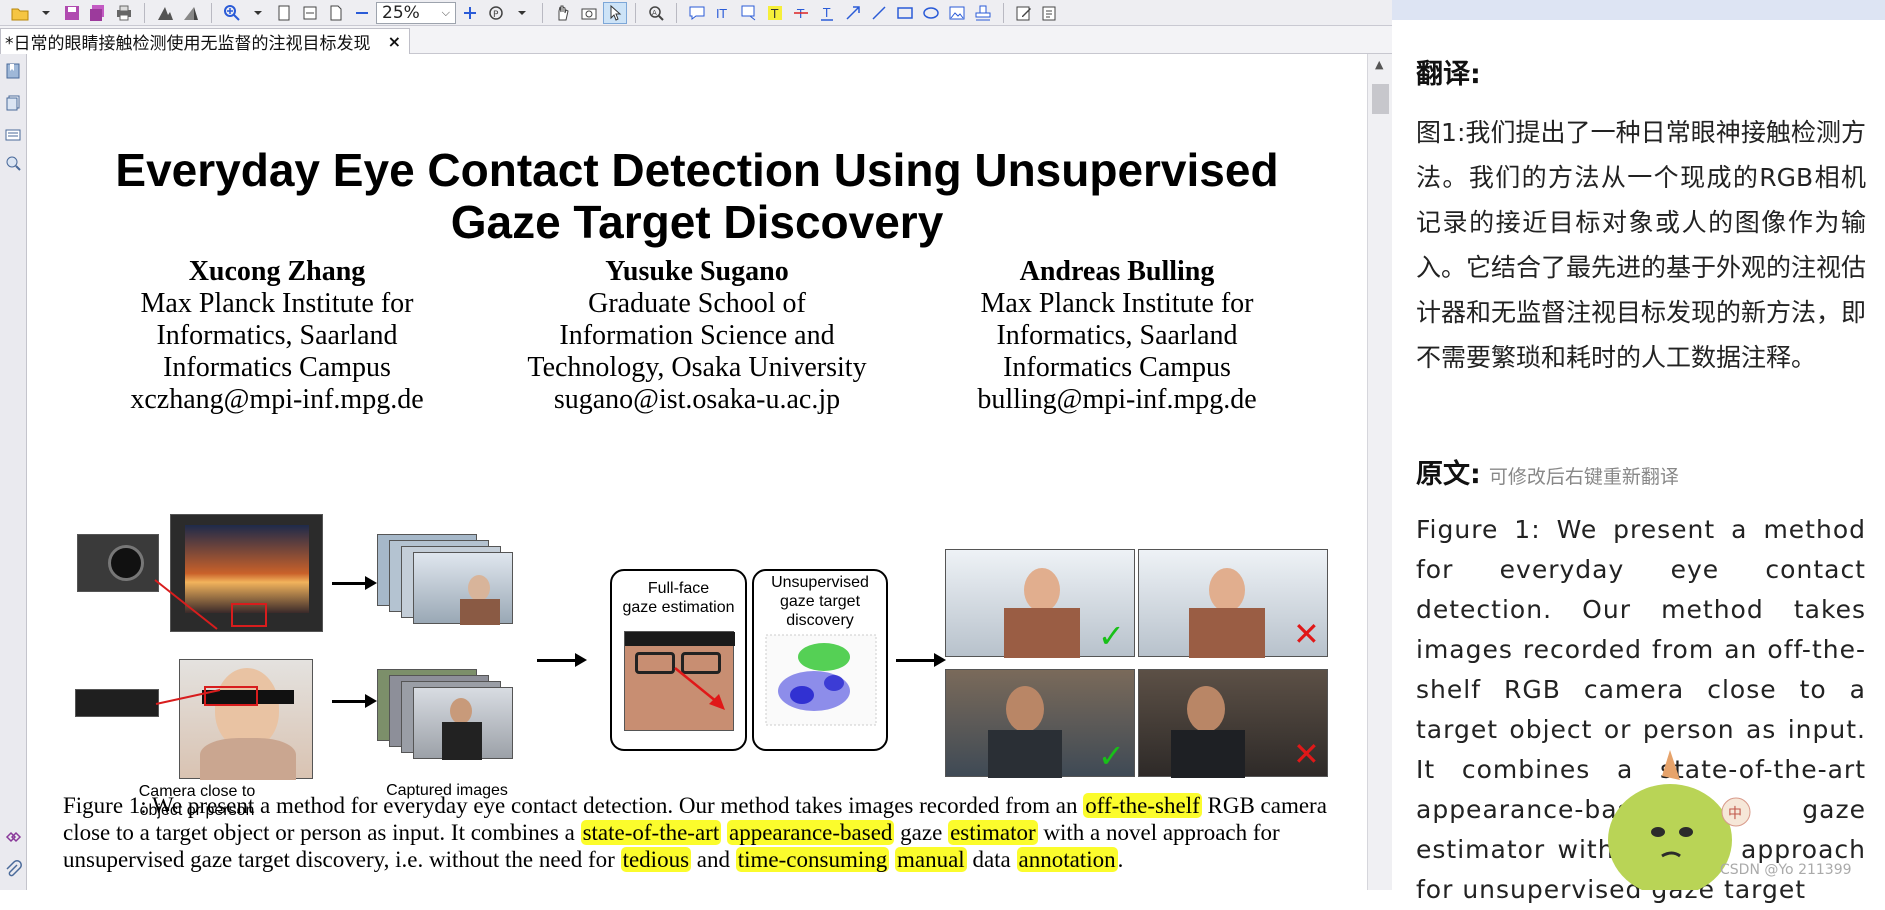 The height and width of the screenshot is (910, 1885). Describe the element at coordinates (362, 13) in the screenshot. I see `minus-icon` at that location.